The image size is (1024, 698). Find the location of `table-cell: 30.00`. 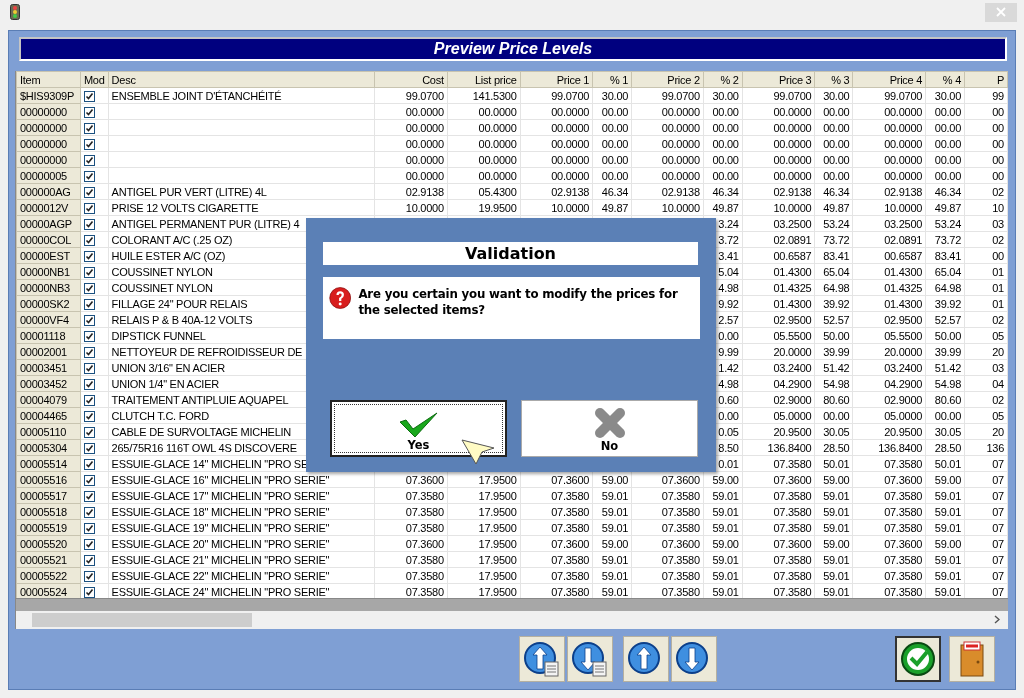

table-cell: 30.00 is located at coordinates (833, 95).